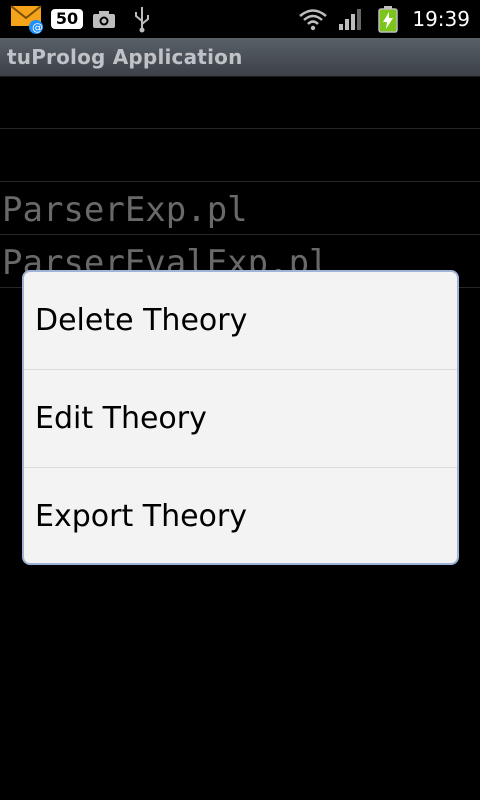 The image size is (480, 800). I want to click on menu-item-label: Delete Theory, so click(141, 320).